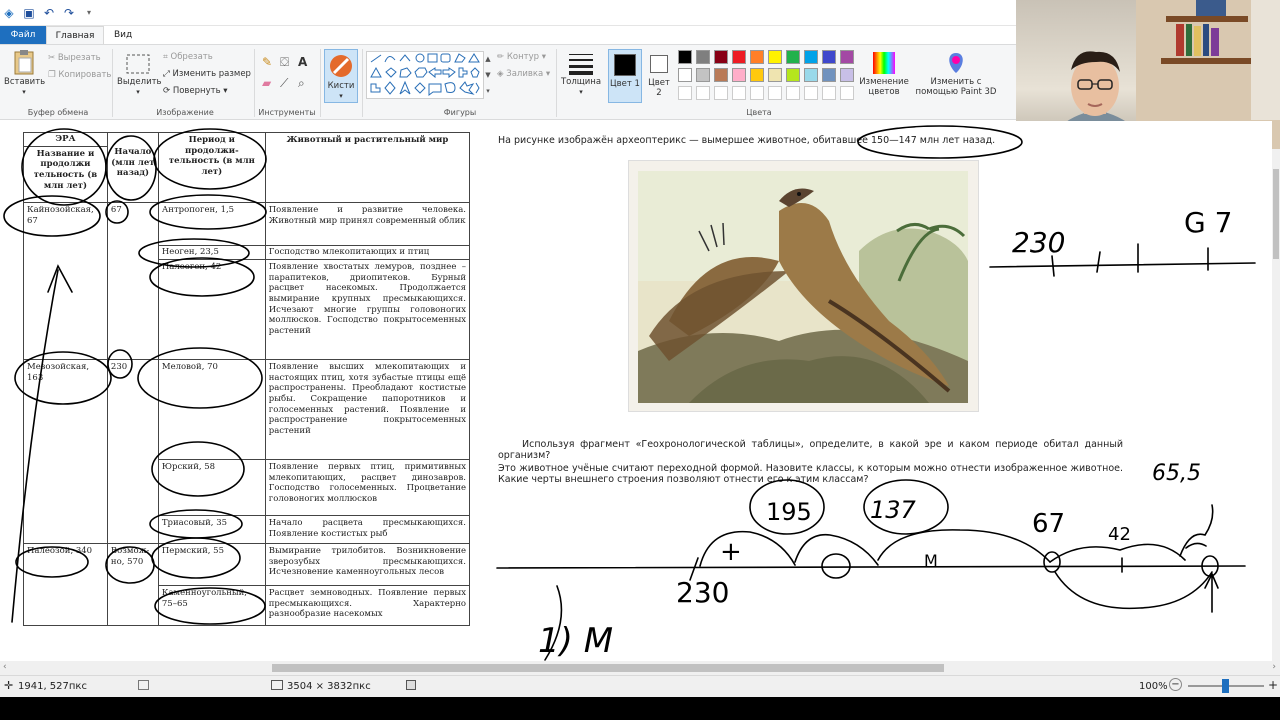 This screenshot has height=720, width=1280. I want to click on scroll-left-icon: ‹, so click(5, 667).